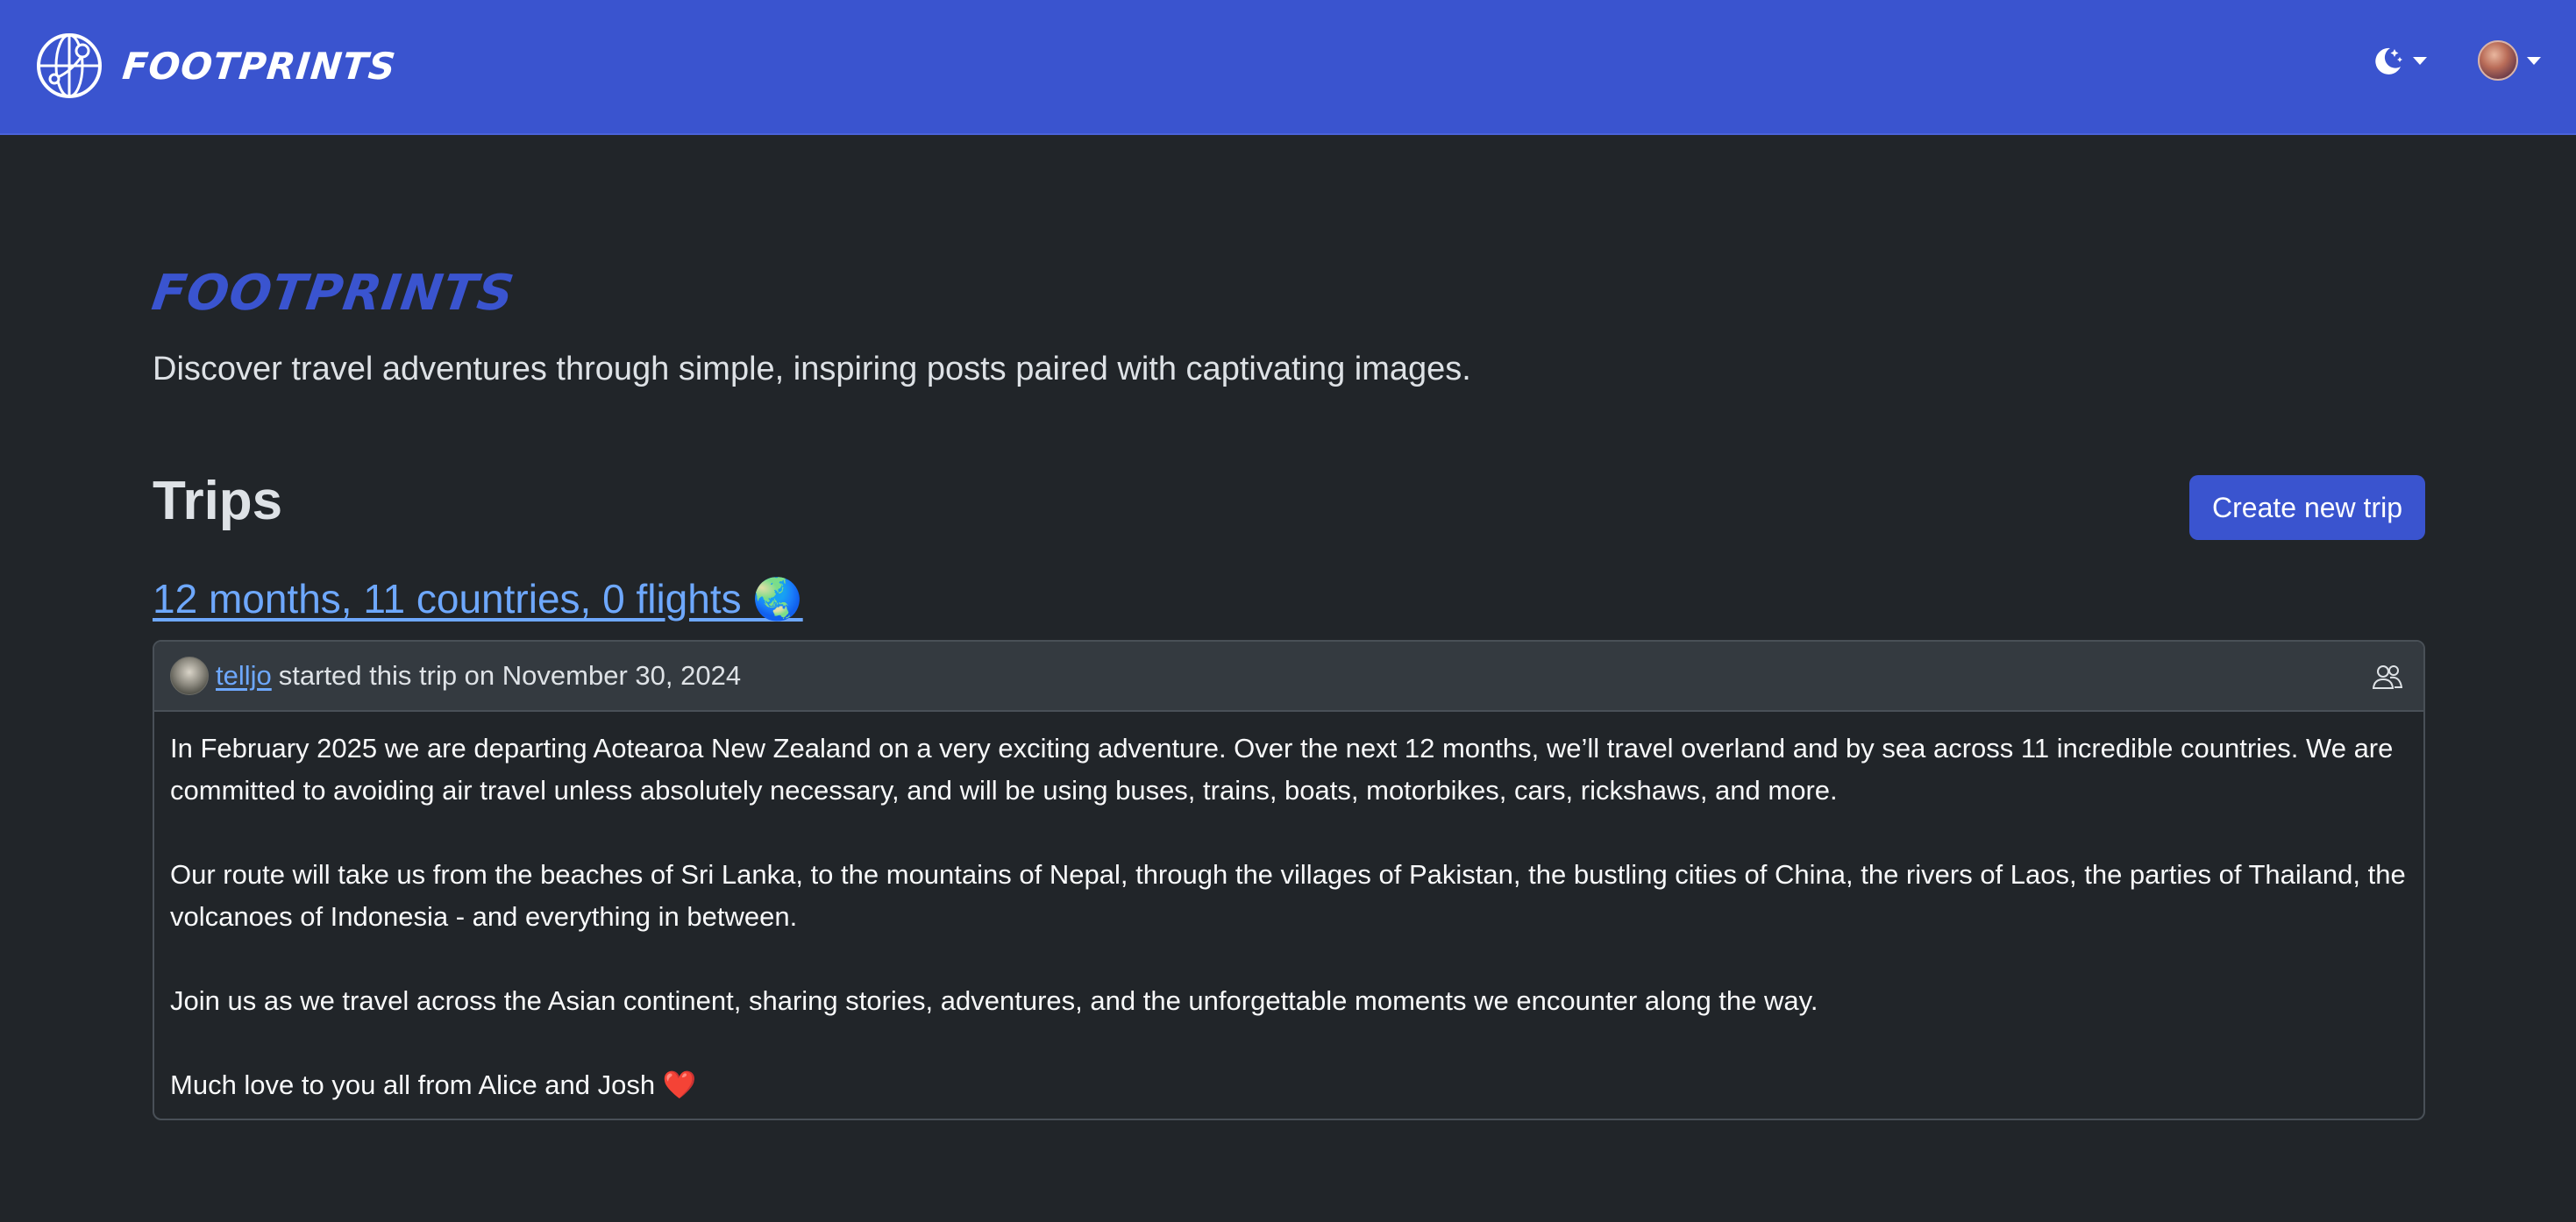 The height and width of the screenshot is (1222, 2576). Describe the element at coordinates (478, 599) in the screenshot. I see `trip-title-link: 12 months, 11 countries, 0 flights 🌏` at that location.